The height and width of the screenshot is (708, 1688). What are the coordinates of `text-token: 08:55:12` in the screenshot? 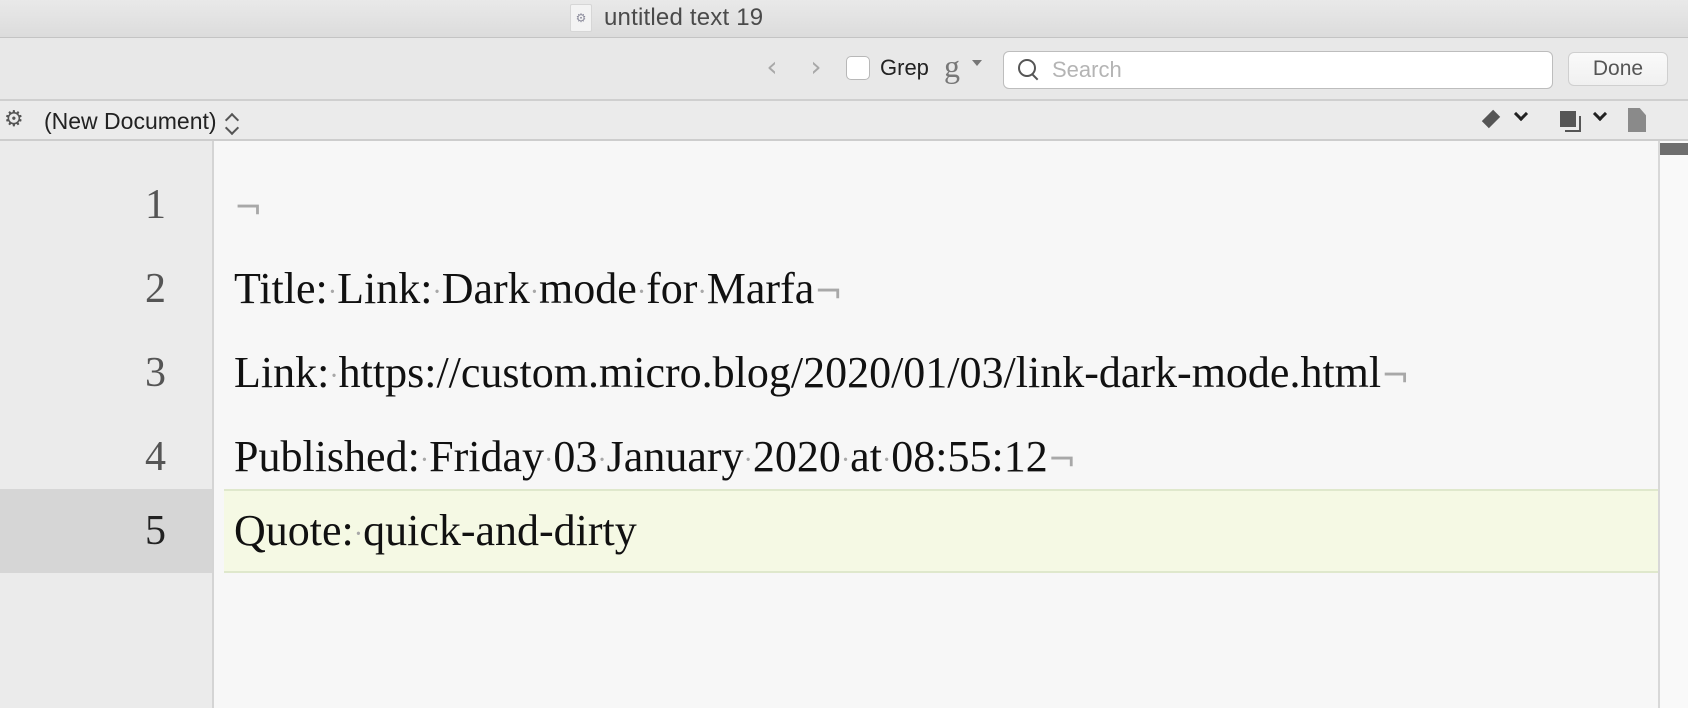 It's located at (969, 456).